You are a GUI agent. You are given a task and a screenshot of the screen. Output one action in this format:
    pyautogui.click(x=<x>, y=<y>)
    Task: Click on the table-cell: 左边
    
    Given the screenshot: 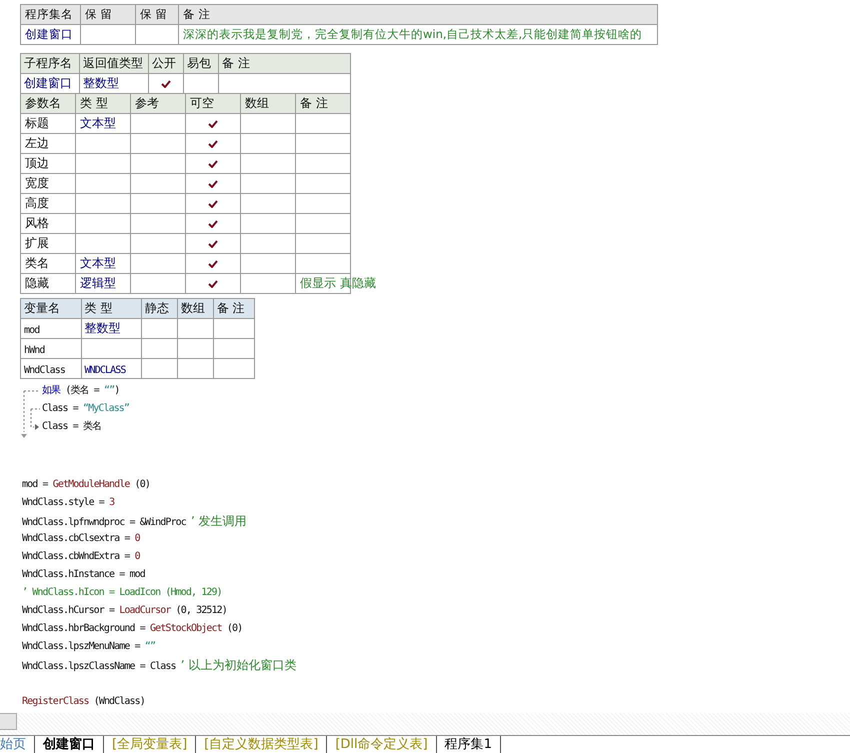 What is the action you would take?
    pyautogui.click(x=37, y=143)
    